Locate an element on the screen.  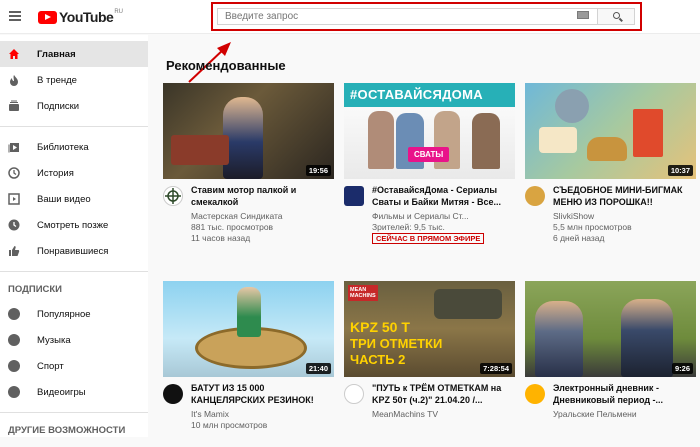
top-bar: YouTube RU is located at coordinates (350, 17).